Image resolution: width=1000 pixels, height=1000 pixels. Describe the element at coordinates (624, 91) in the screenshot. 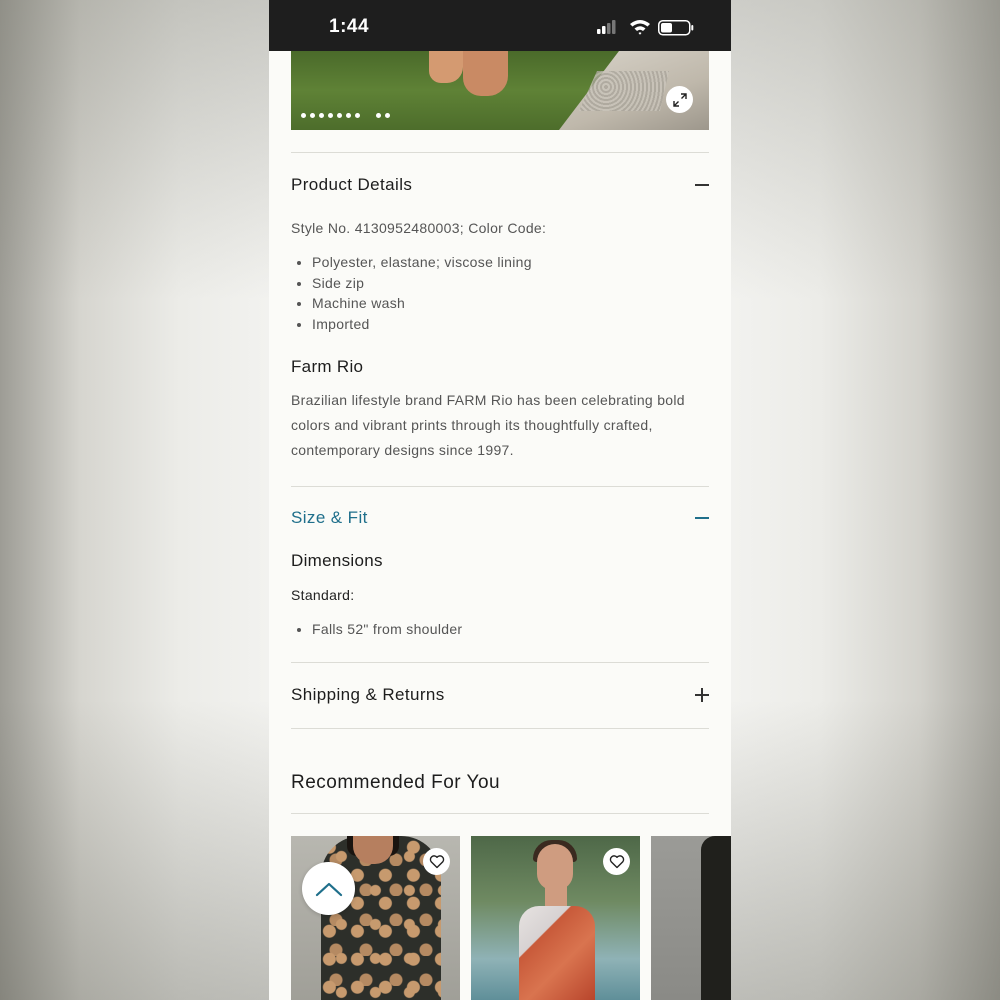

I see `hero-gravel-shape` at that location.